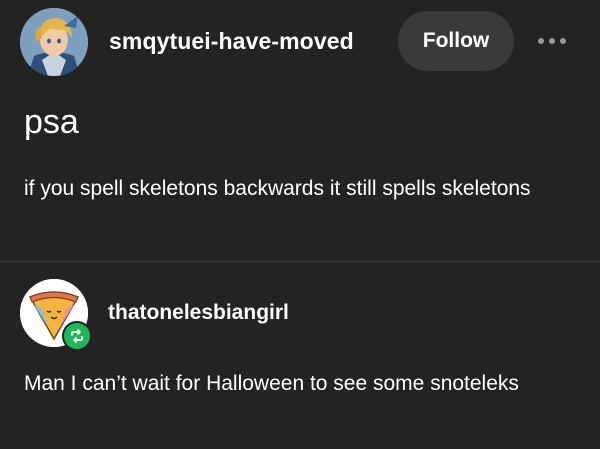 The height and width of the screenshot is (449, 600). Describe the element at coordinates (198, 313) in the screenshot. I see `reblogger-username: thatonelesbiangirl` at that location.